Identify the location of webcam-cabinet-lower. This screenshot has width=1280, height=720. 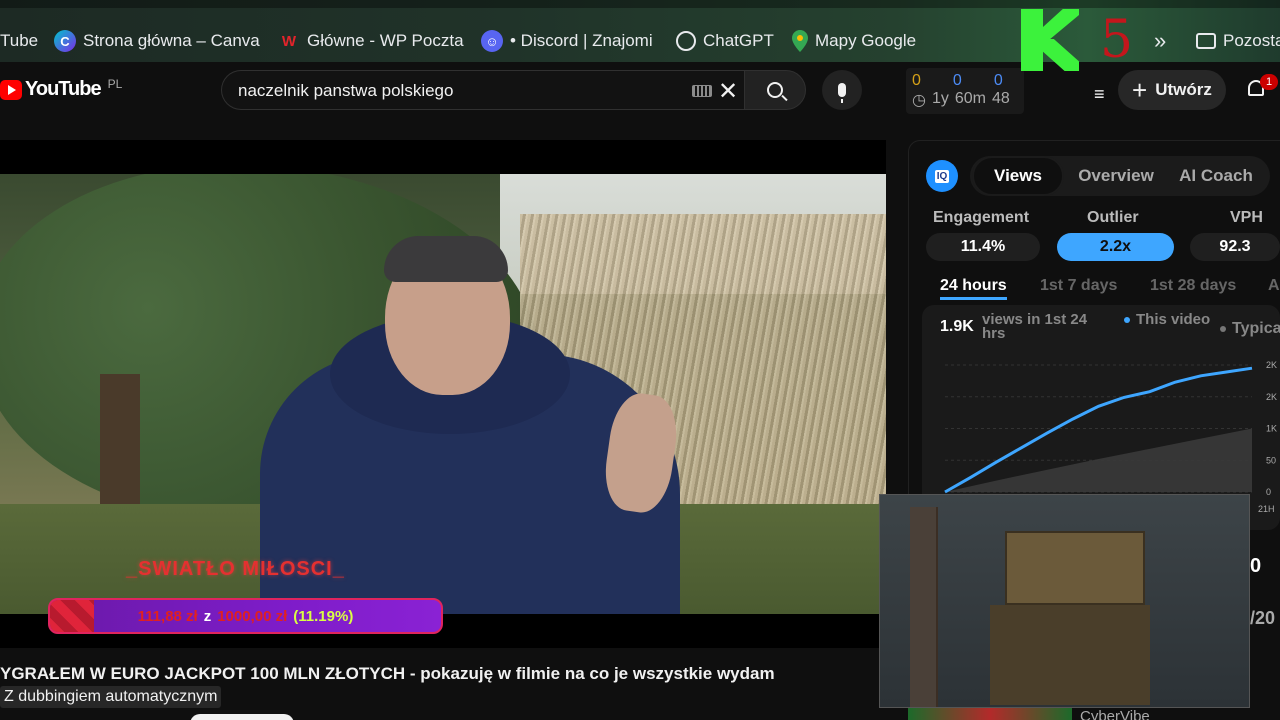
(1070, 655).